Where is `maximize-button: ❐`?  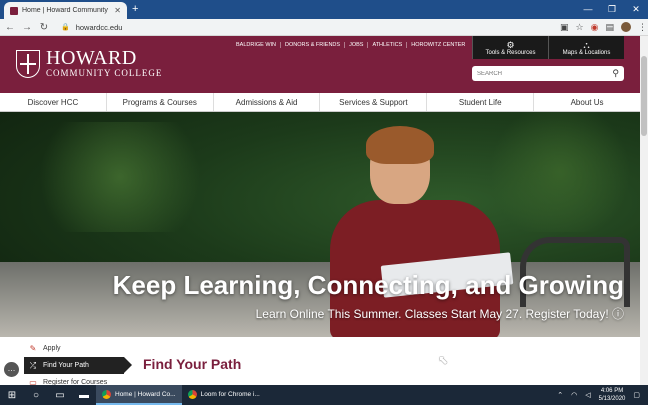 maximize-button: ❐ is located at coordinates (612, 9).